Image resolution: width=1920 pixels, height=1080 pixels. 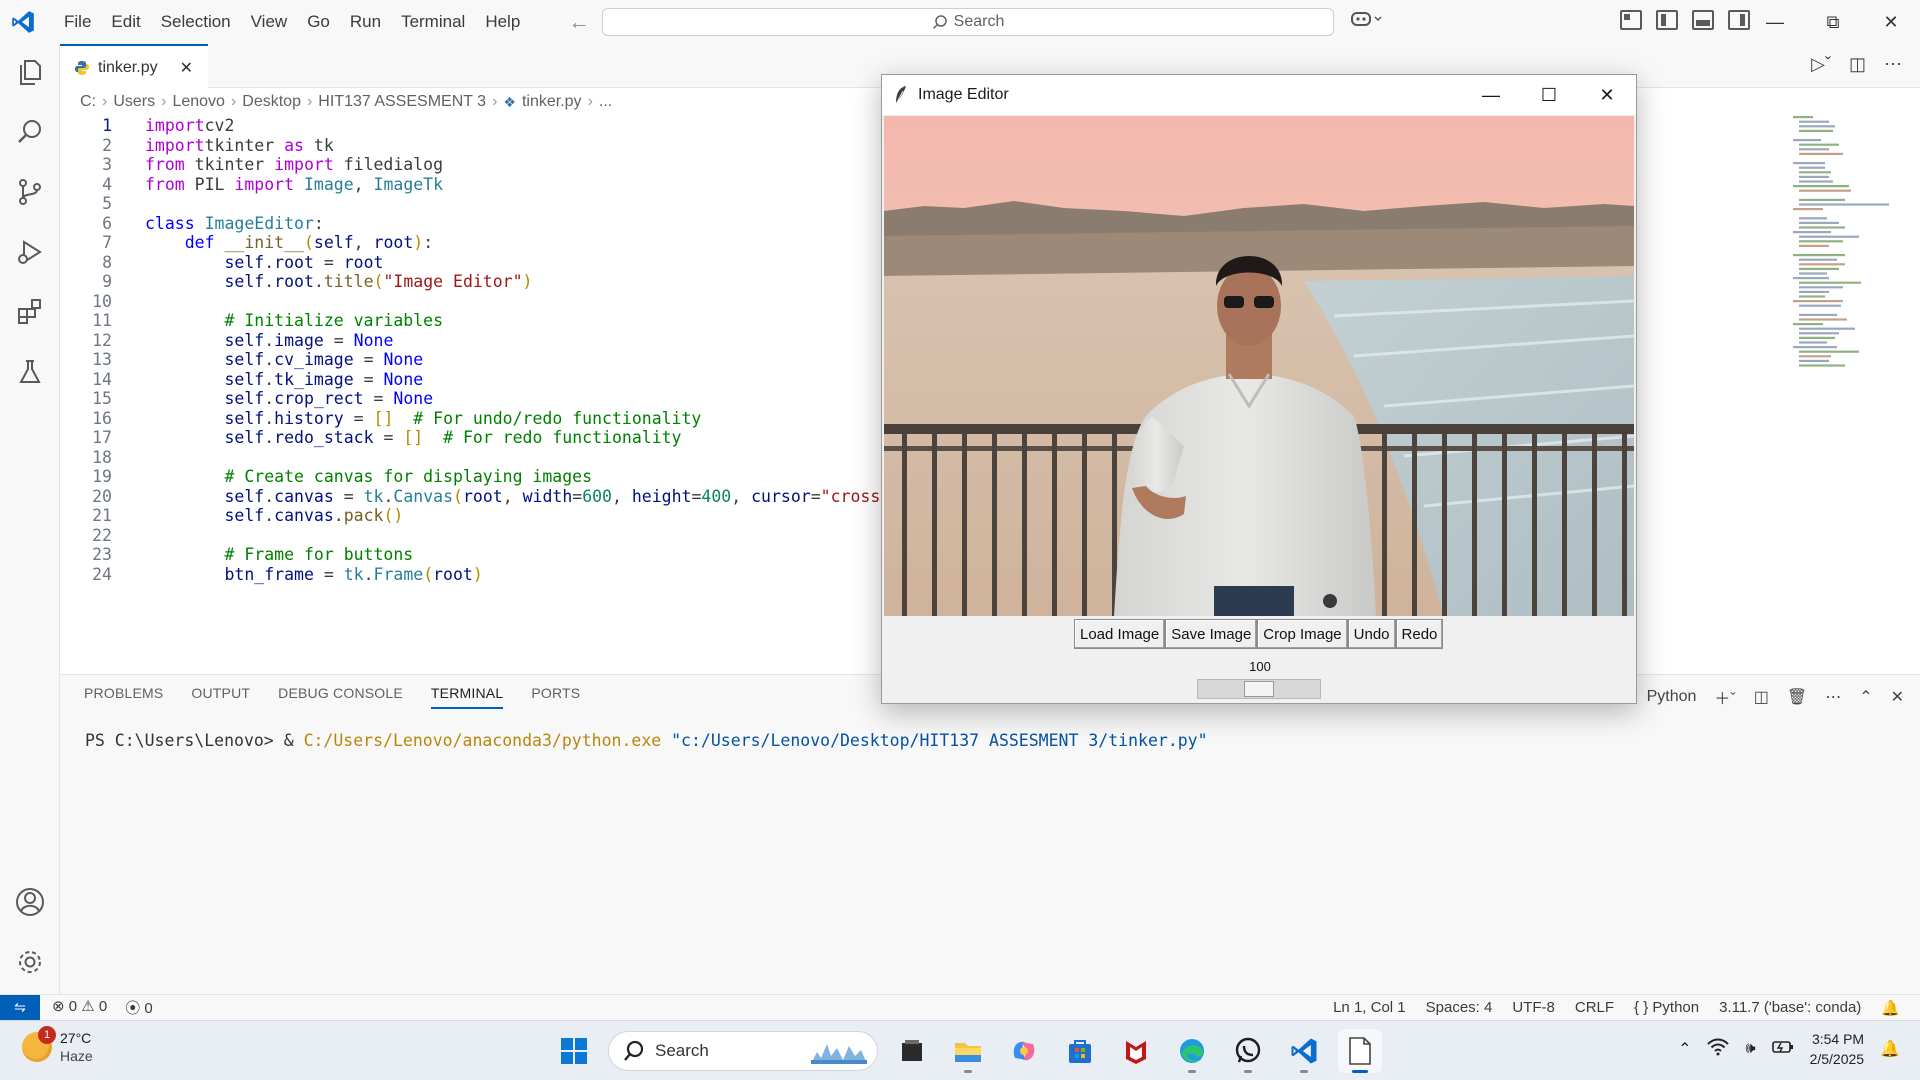 I want to click on settings-icon, so click(x=30, y=962).